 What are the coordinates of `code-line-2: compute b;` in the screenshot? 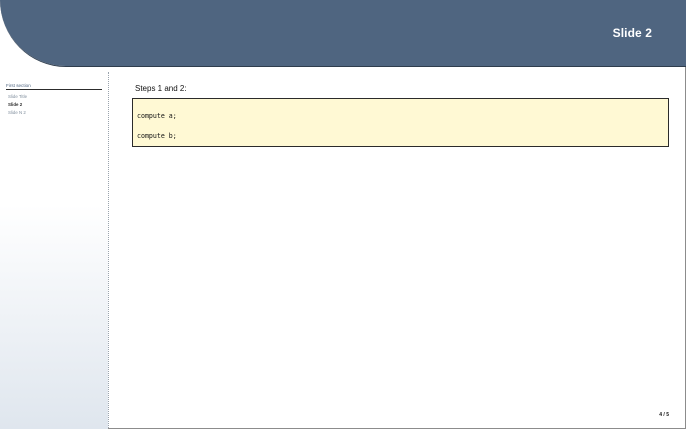 It's located at (157, 136).